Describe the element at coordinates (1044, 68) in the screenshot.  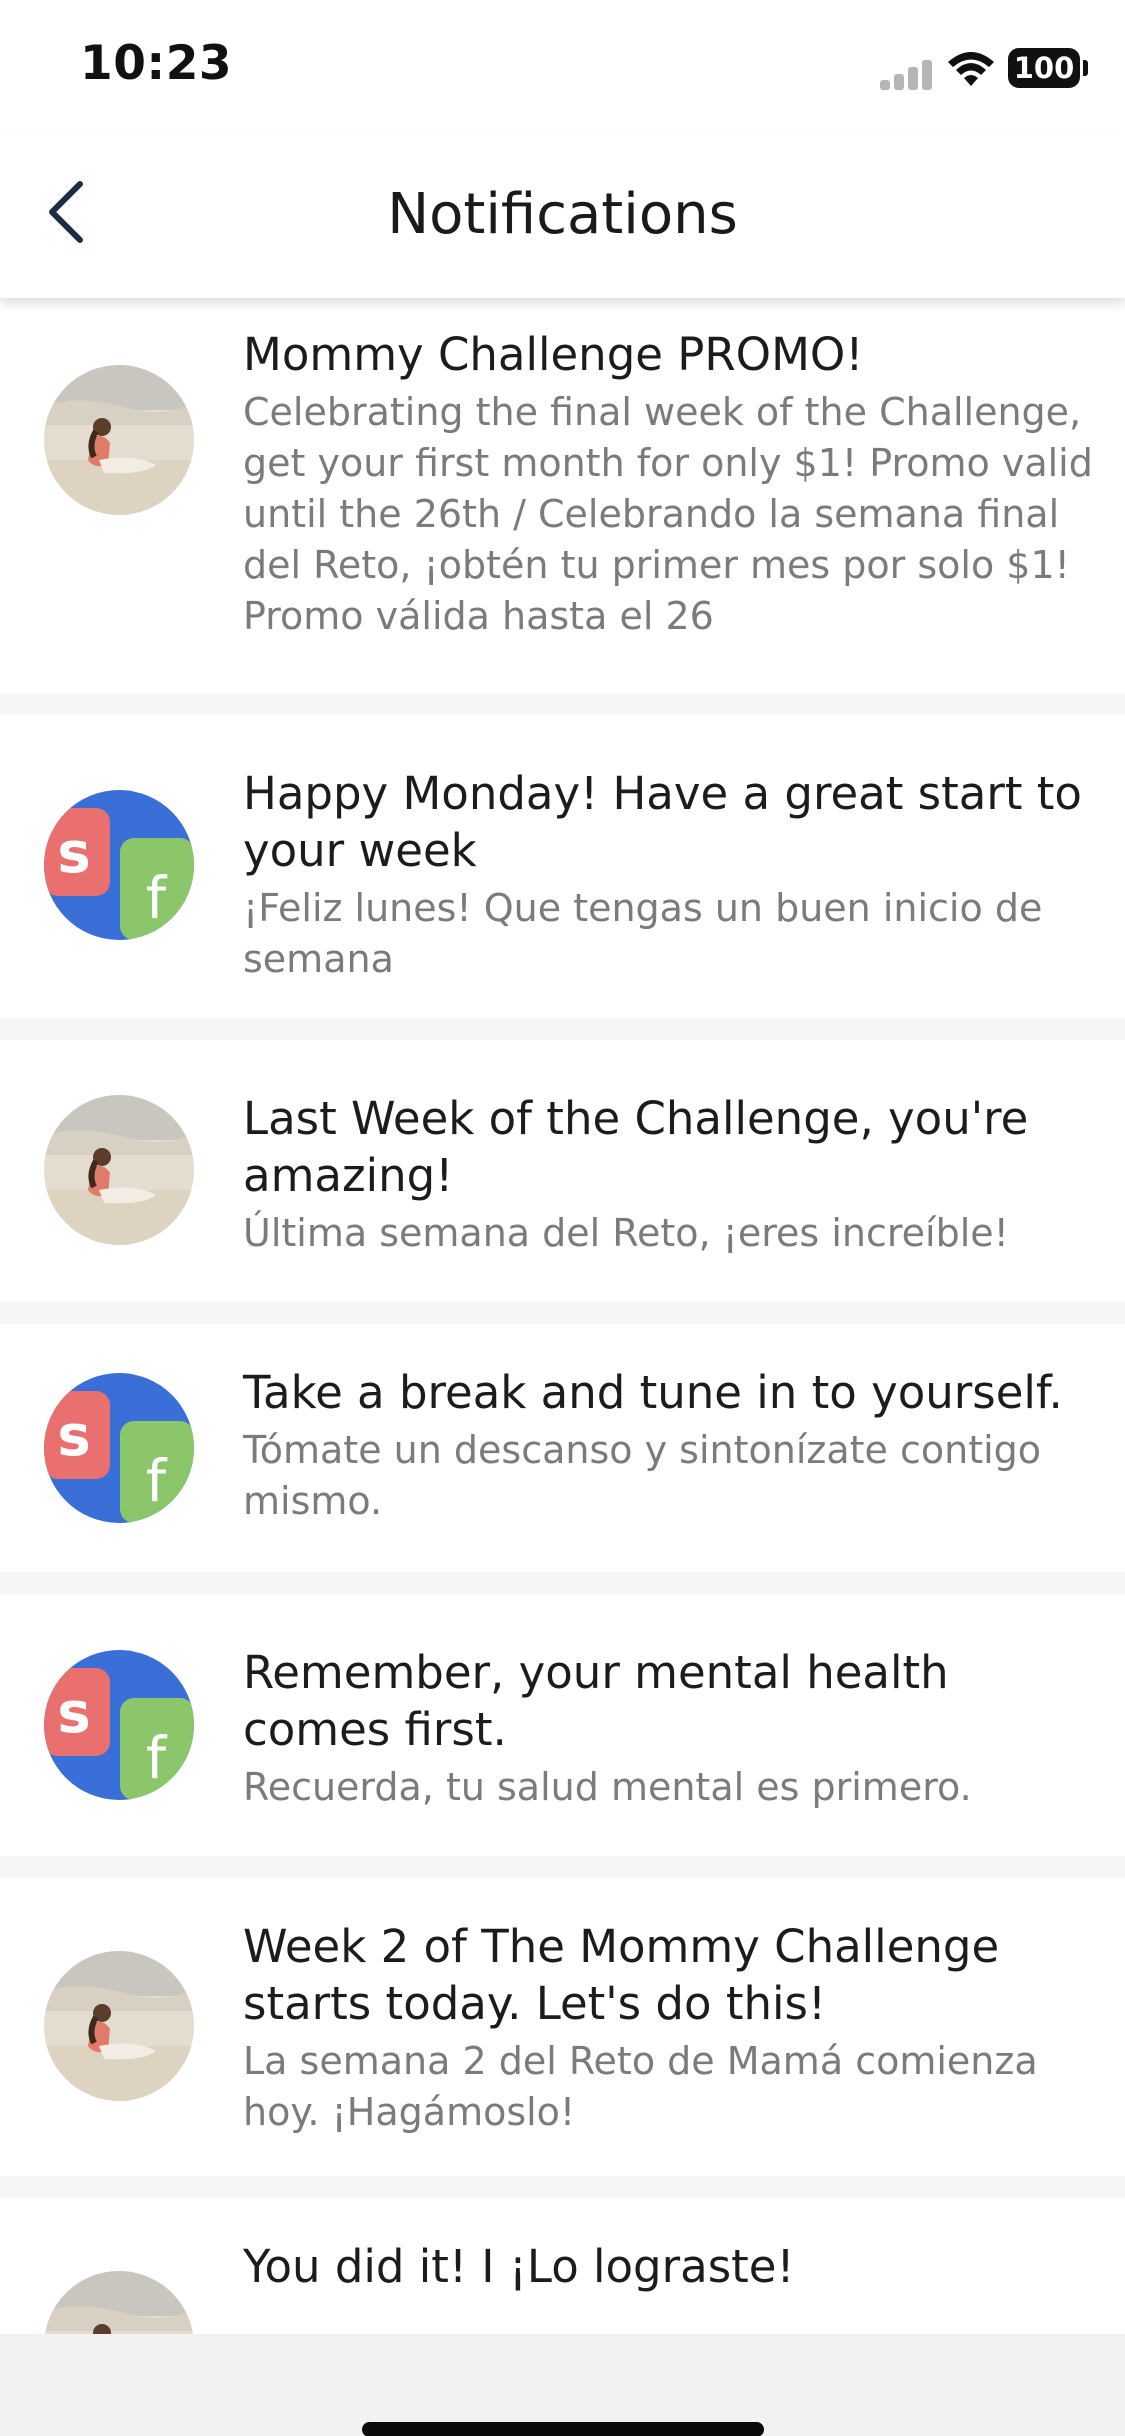
I see `battery-icon: 100` at that location.